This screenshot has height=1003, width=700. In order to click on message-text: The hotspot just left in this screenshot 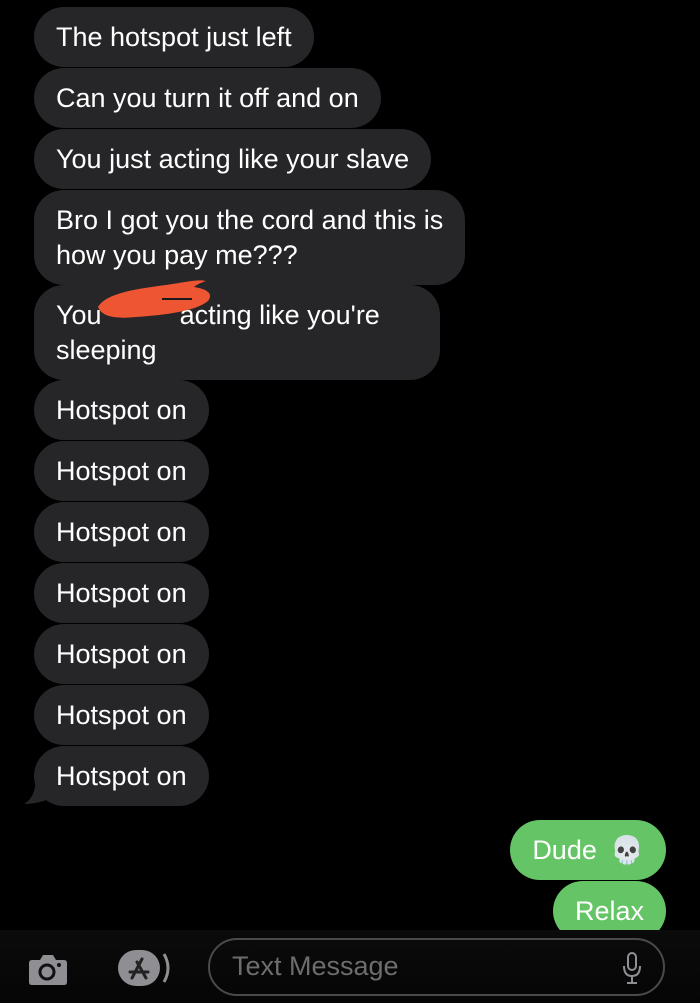, I will do `click(174, 37)`.